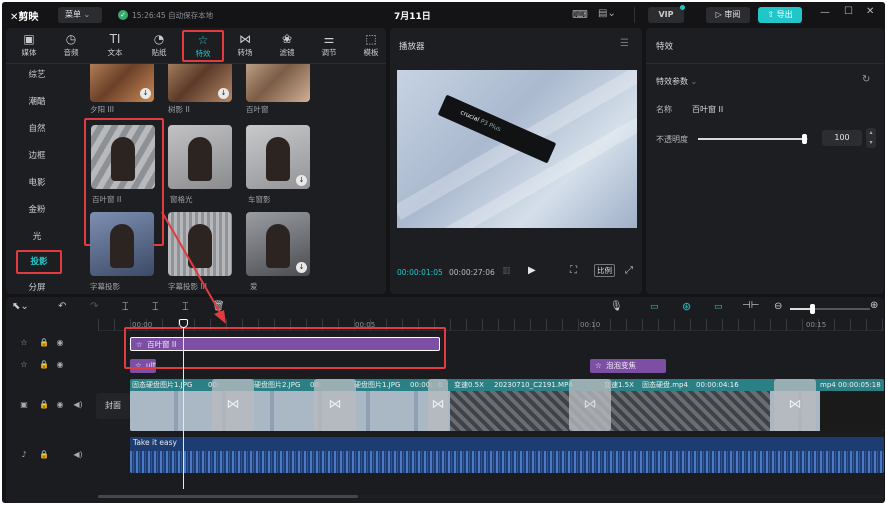 This screenshot has height=505, width=887. What do you see at coordinates (192, 264) in the screenshot?
I see `arrow-line` at bounding box center [192, 264].